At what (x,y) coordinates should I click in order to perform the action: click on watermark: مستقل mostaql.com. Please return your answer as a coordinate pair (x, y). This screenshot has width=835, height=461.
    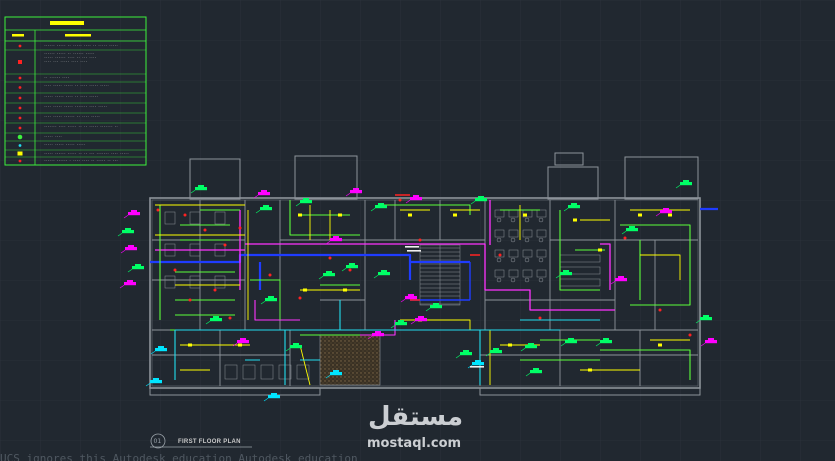
    Looking at the image, I should click on (415, 426).